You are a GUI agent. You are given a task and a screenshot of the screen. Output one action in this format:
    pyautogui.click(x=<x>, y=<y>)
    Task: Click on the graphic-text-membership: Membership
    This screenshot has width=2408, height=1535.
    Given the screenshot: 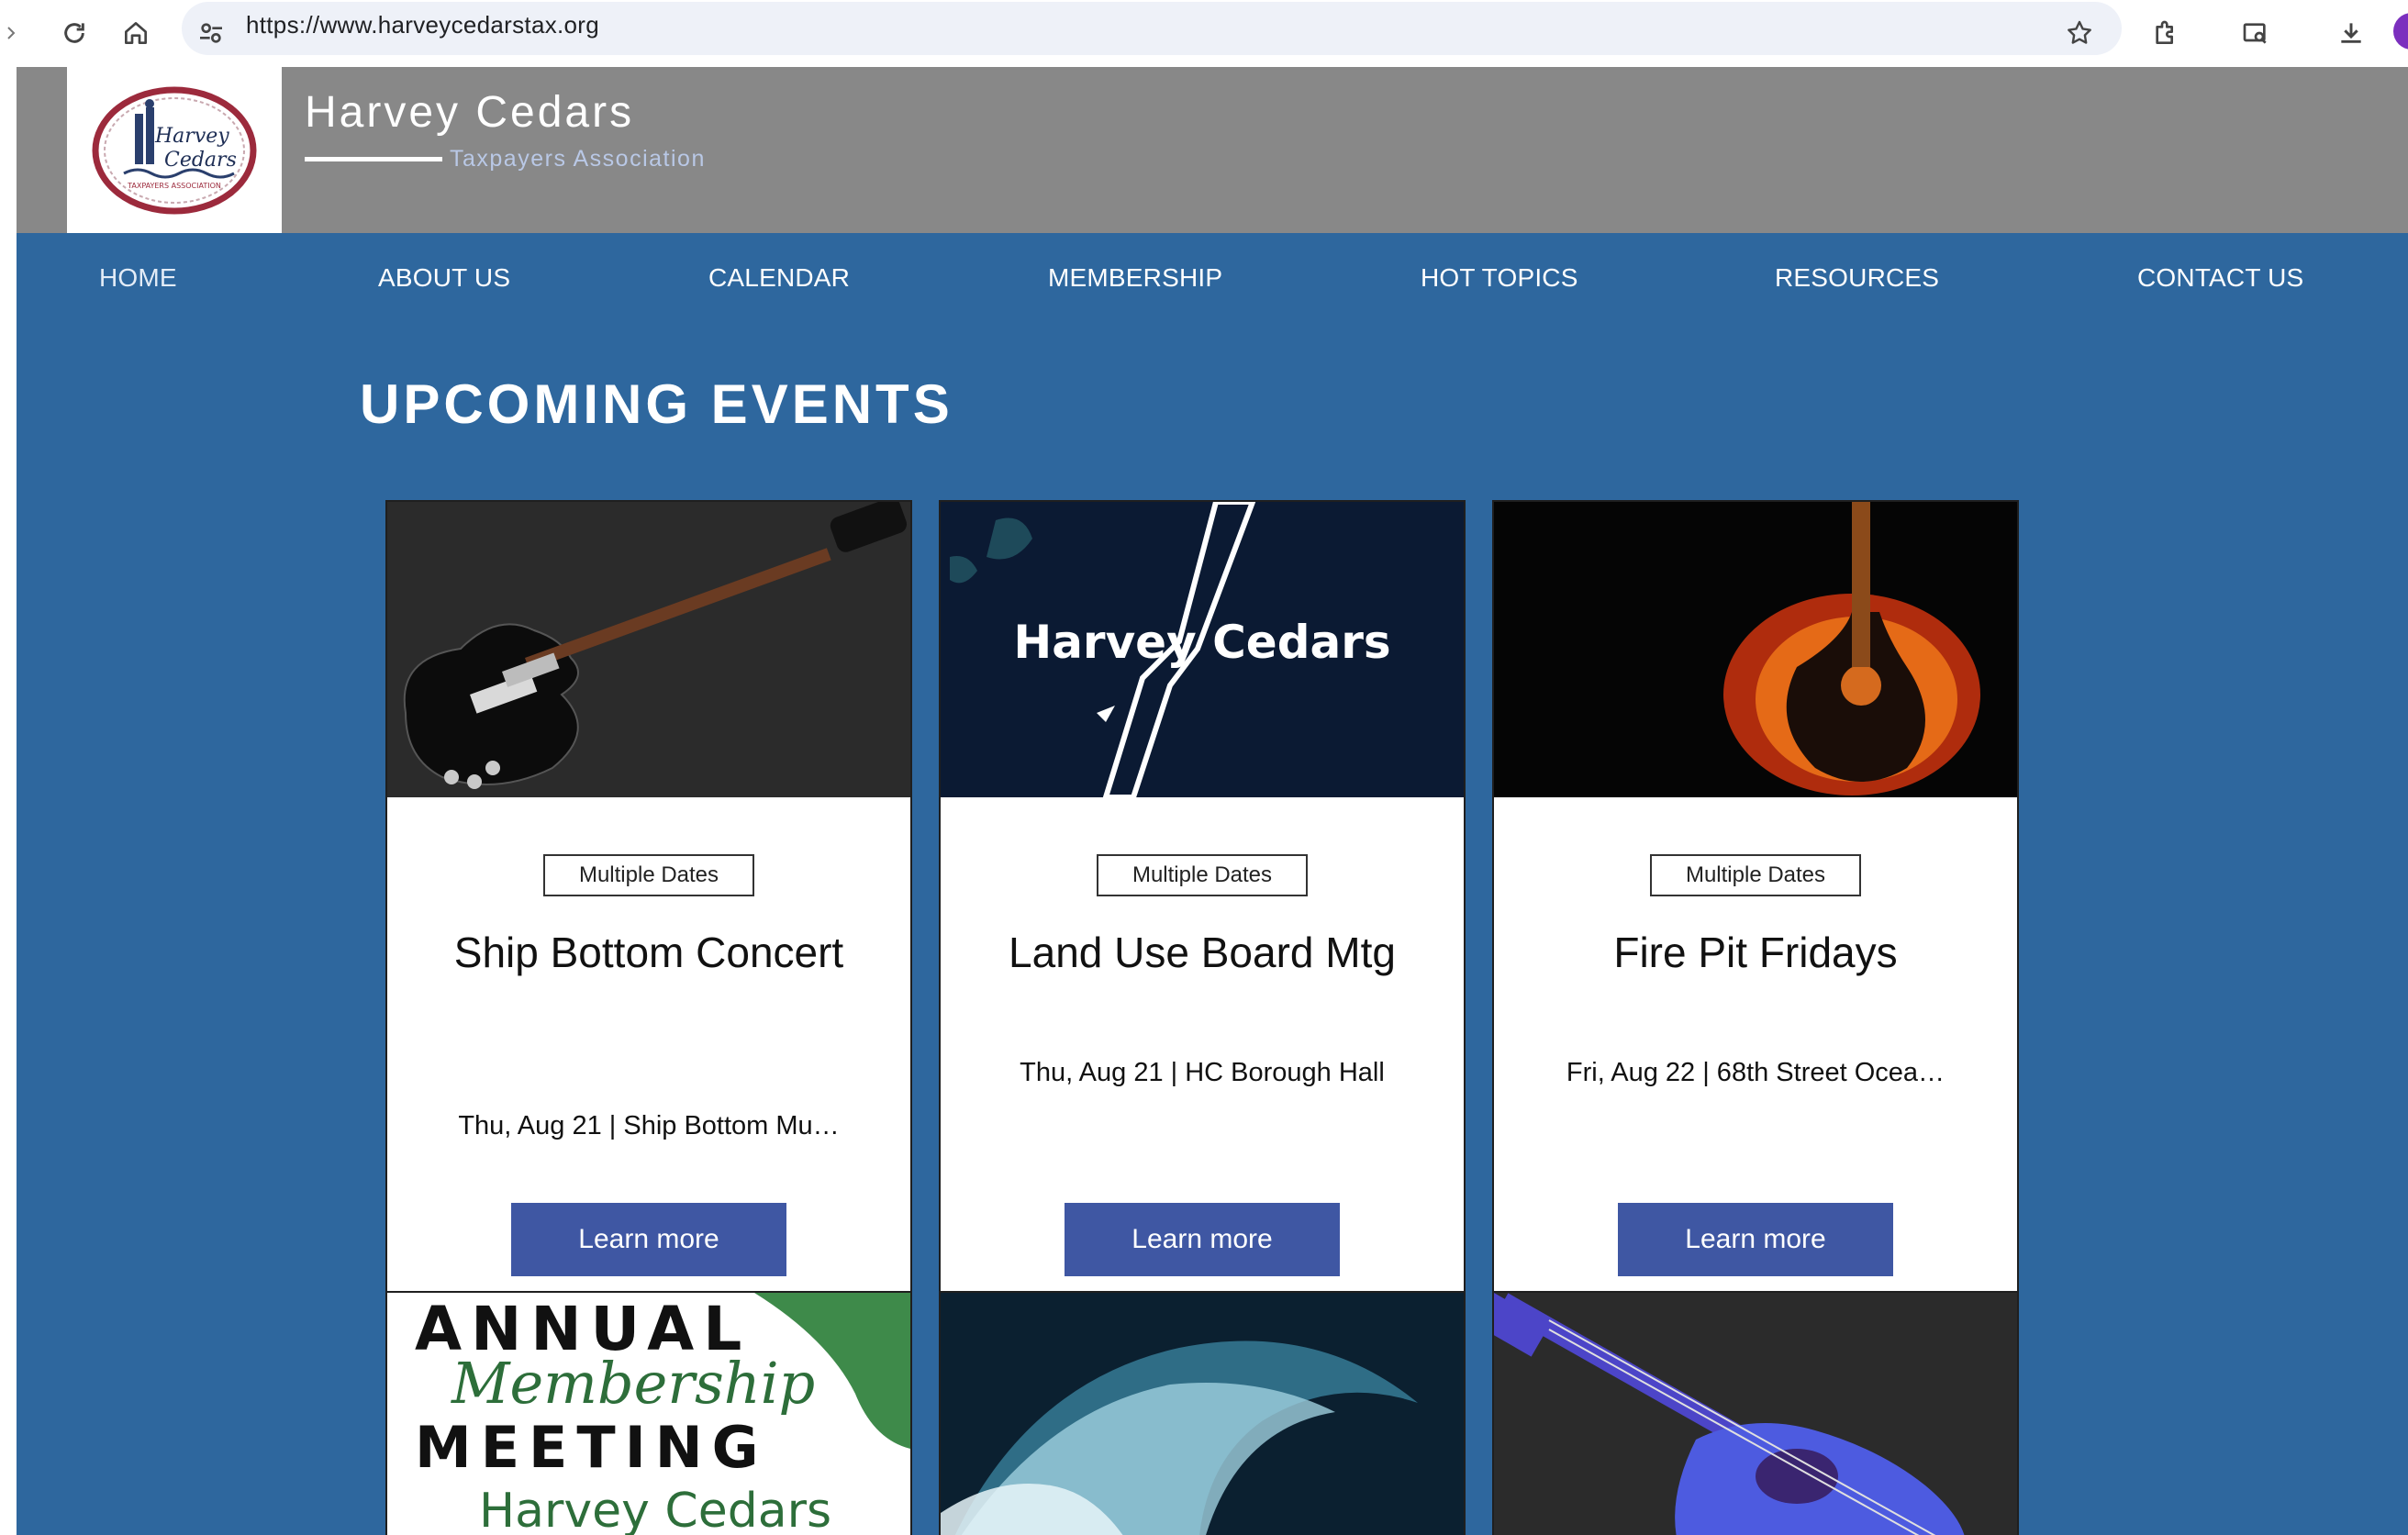 What is the action you would take?
    pyautogui.click(x=633, y=1383)
    